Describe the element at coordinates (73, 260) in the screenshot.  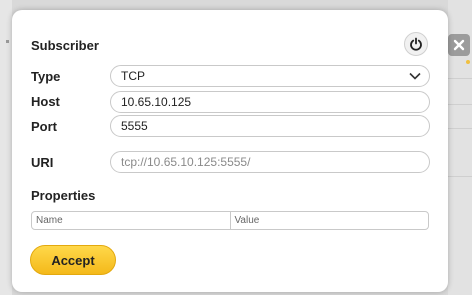
I see `accept-button: Accept` at that location.